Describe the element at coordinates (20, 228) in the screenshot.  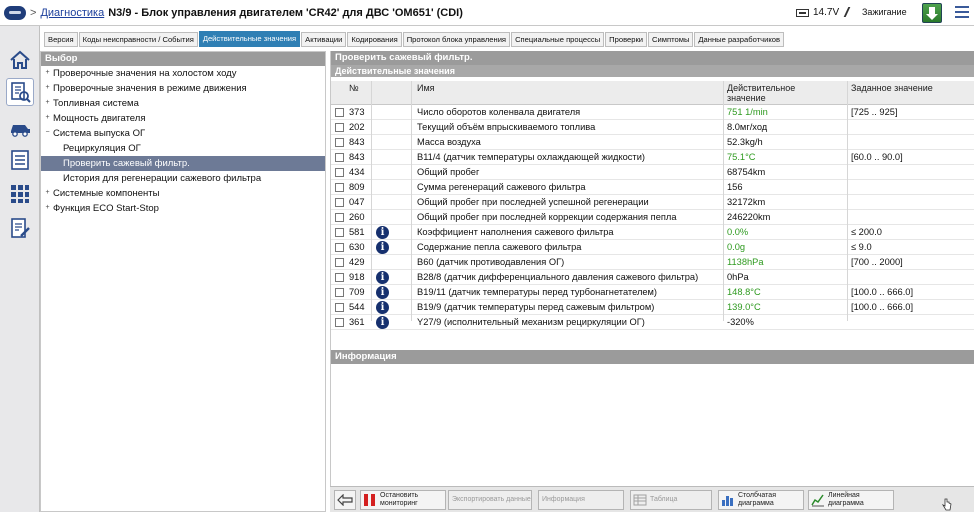
I see `document-edit-icon` at that location.